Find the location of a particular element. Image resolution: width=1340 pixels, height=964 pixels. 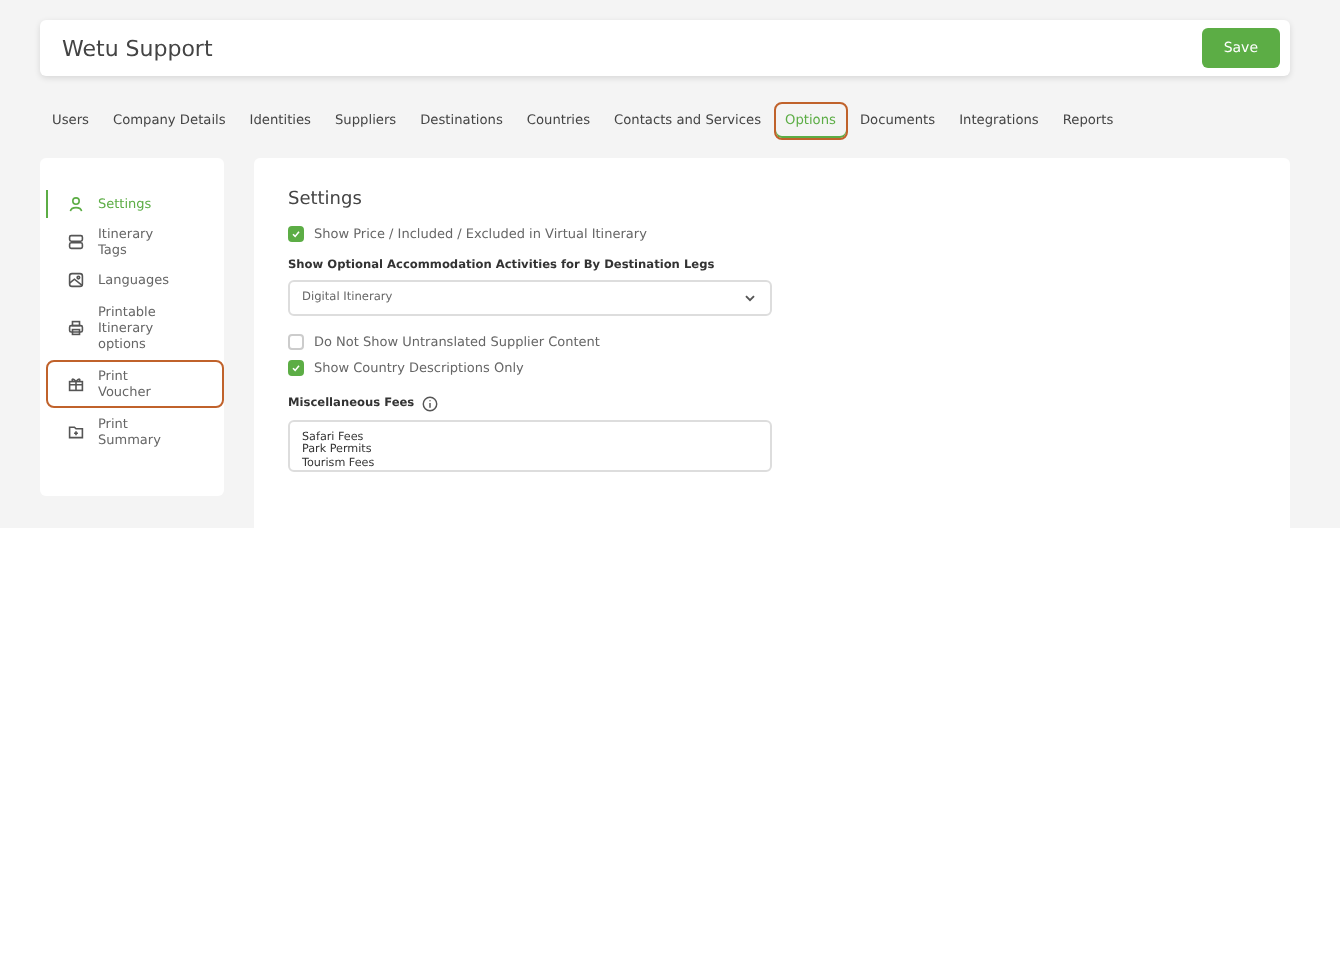

page-title: Wetu Support is located at coordinates (137, 48).